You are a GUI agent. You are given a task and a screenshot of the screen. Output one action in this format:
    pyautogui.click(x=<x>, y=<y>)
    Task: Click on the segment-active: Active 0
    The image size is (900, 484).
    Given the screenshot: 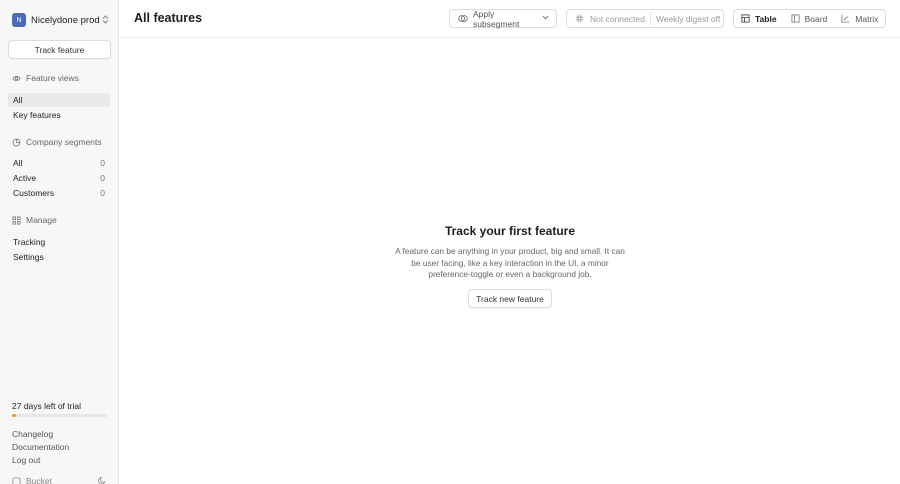 What is the action you would take?
    pyautogui.click(x=59, y=178)
    